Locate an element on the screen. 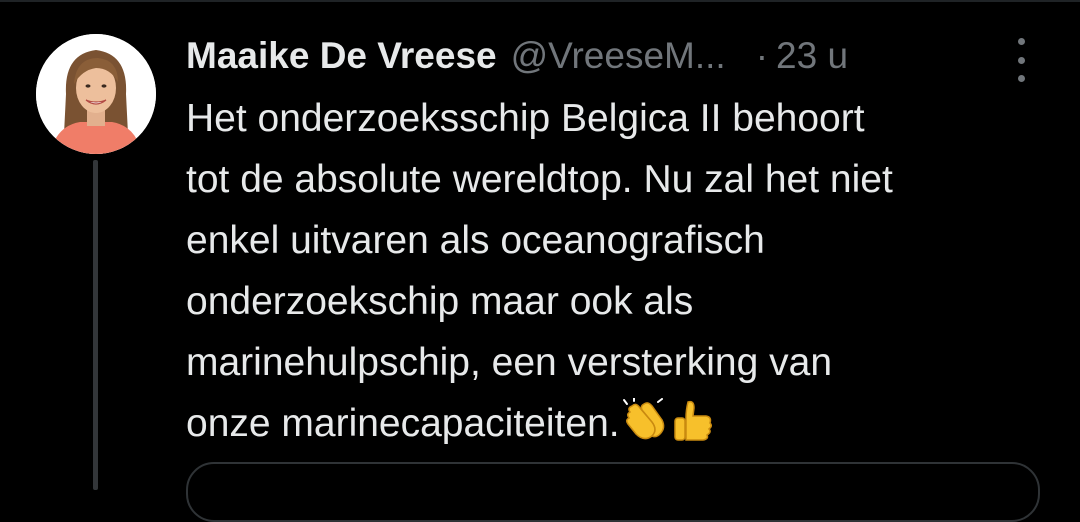 Image resolution: width=1080 pixels, height=522 pixels. tweet-text-line: Het onderzoeksschip Belgica II behoort is located at coordinates (525, 118).